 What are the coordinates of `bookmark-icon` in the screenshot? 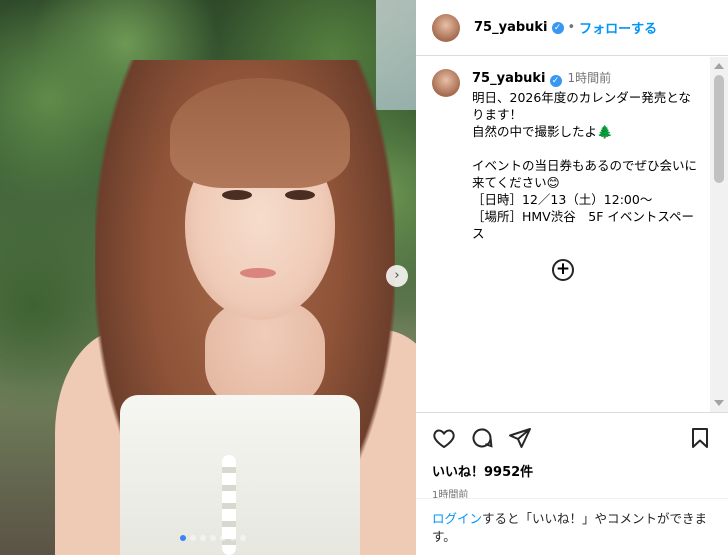 It's located at (700, 438).